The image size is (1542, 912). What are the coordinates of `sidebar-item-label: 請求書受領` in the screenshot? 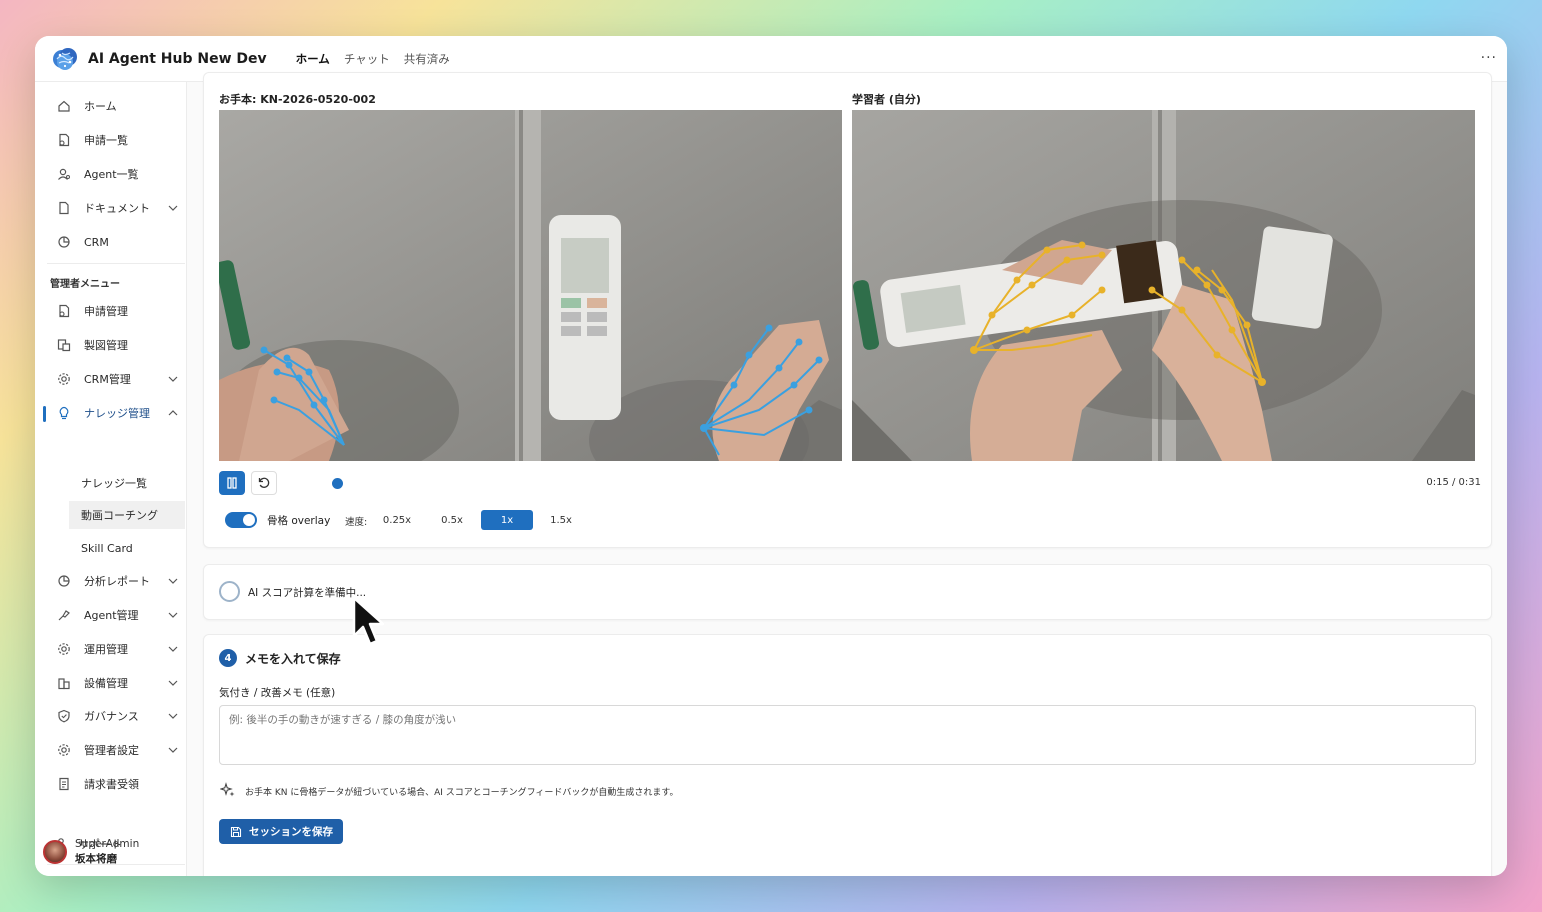 It's located at (111, 784).